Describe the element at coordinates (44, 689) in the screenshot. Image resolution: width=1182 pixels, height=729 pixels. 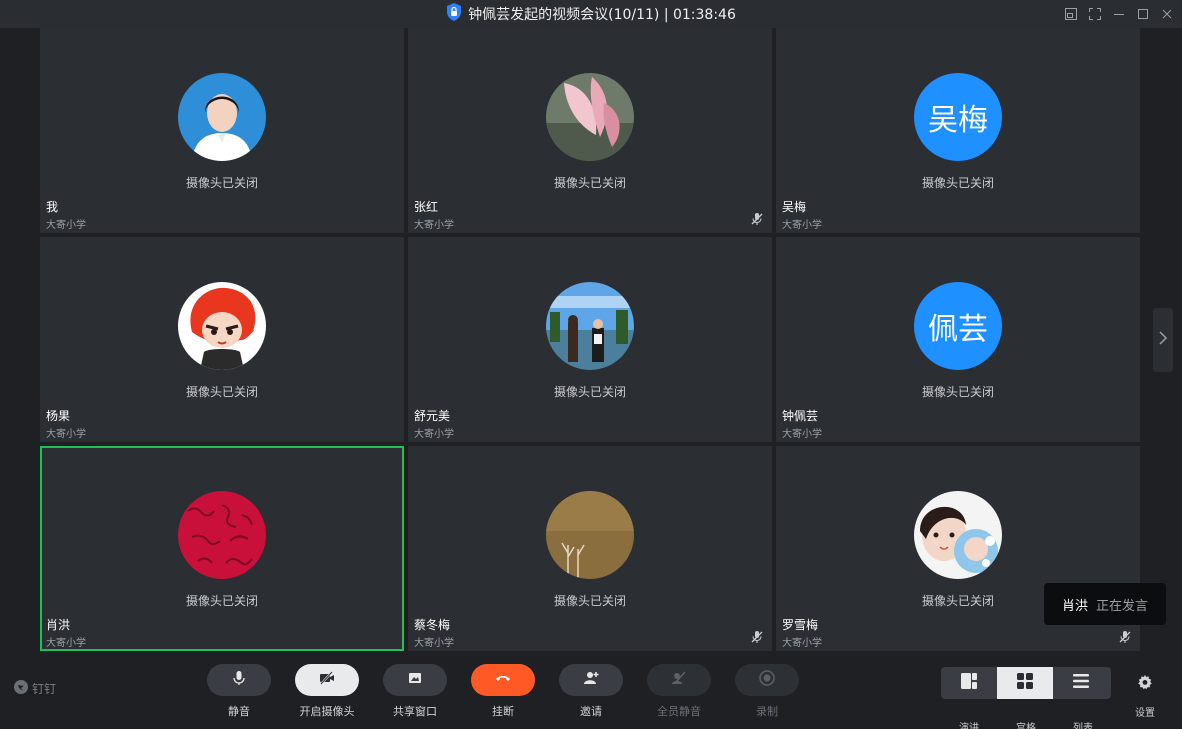
I see `brand-name: 钉钉` at that location.